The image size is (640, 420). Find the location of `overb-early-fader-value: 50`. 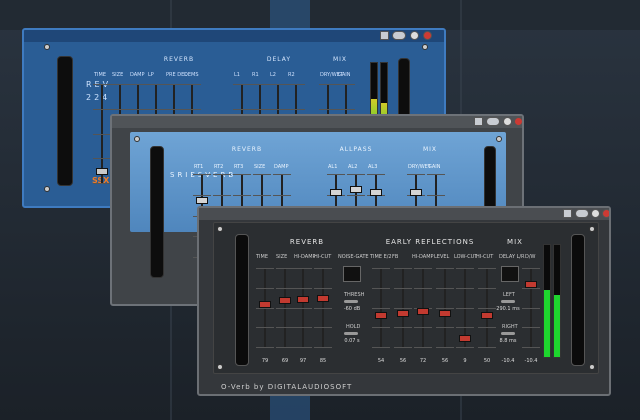

overb-early-fader-value: 50 is located at coordinates (487, 361).